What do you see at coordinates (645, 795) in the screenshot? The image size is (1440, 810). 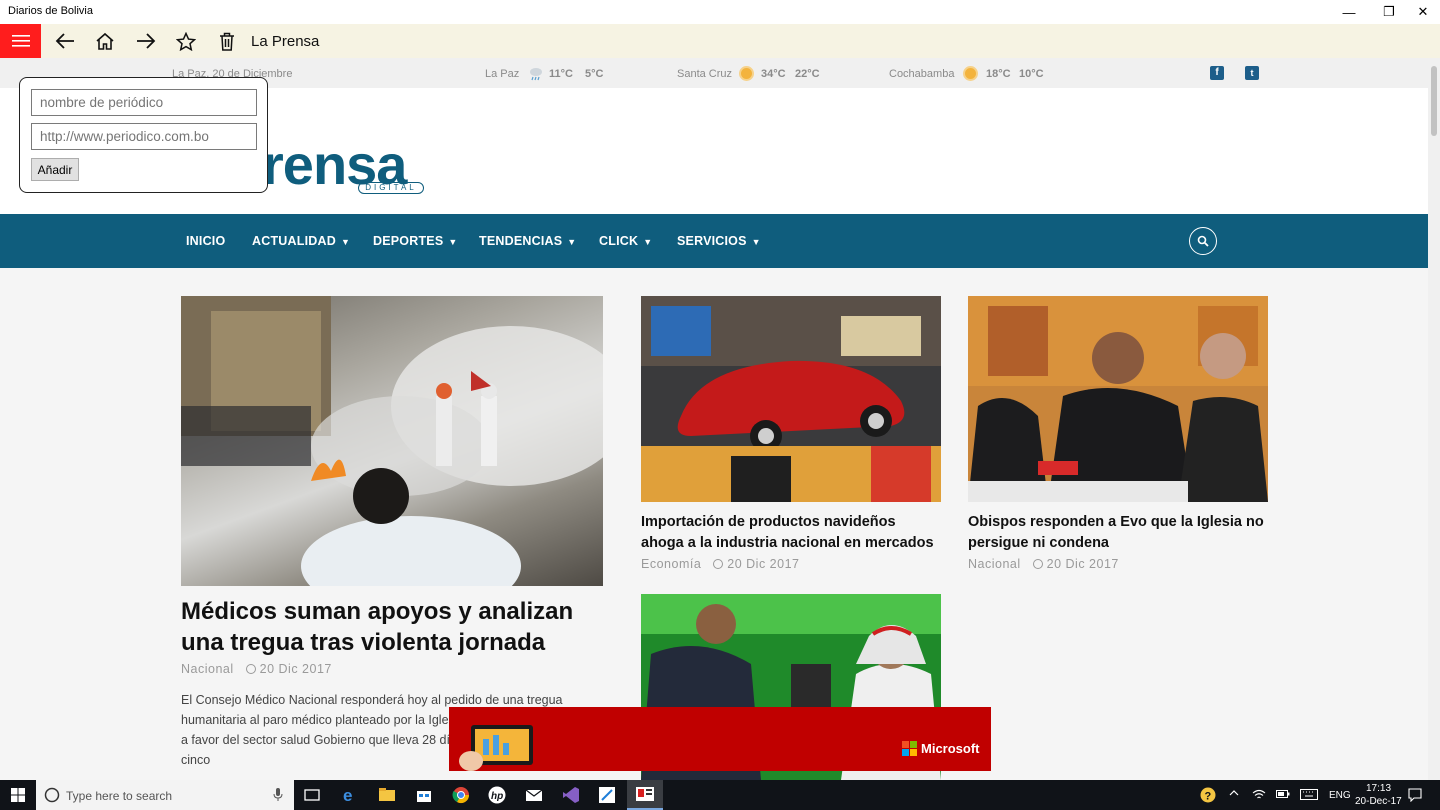 I see `diarios-app-taskbar-button` at bounding box center [645, 795].